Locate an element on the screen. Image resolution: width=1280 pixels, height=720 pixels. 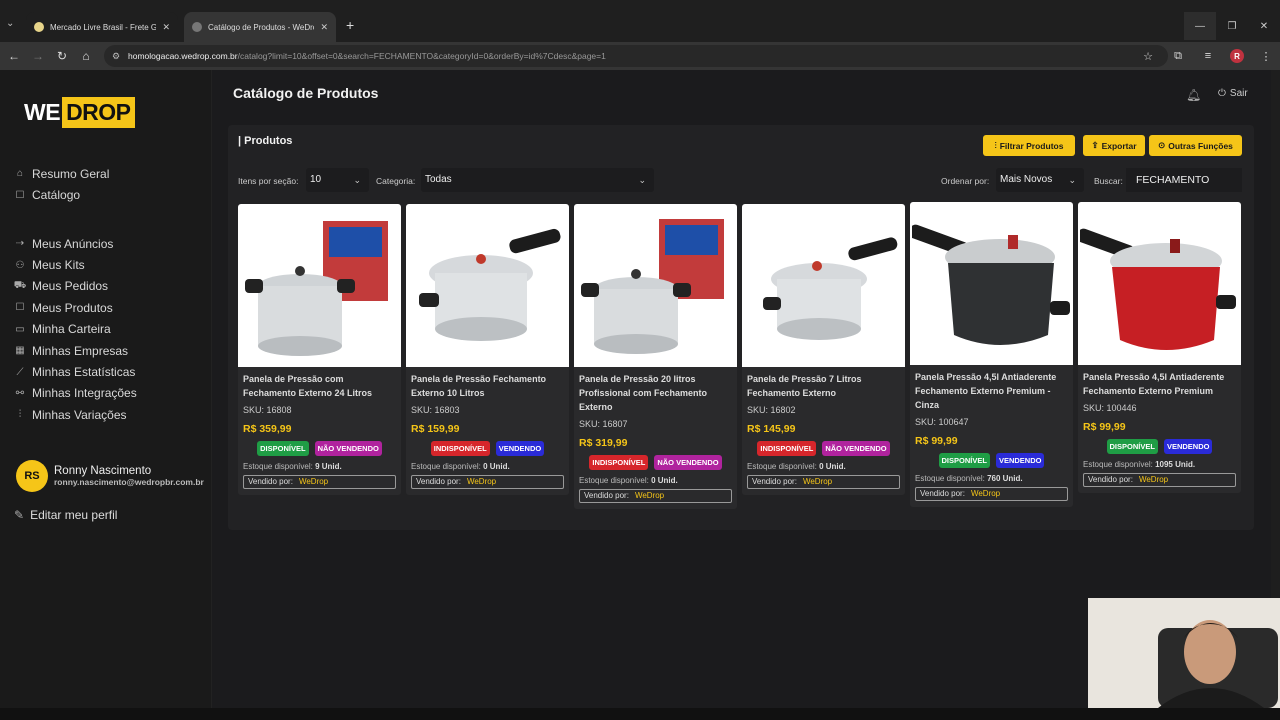
sidebar-item-meus-pedidos: ⛟ Meus Pedidos is located at coordinates (75, 286).